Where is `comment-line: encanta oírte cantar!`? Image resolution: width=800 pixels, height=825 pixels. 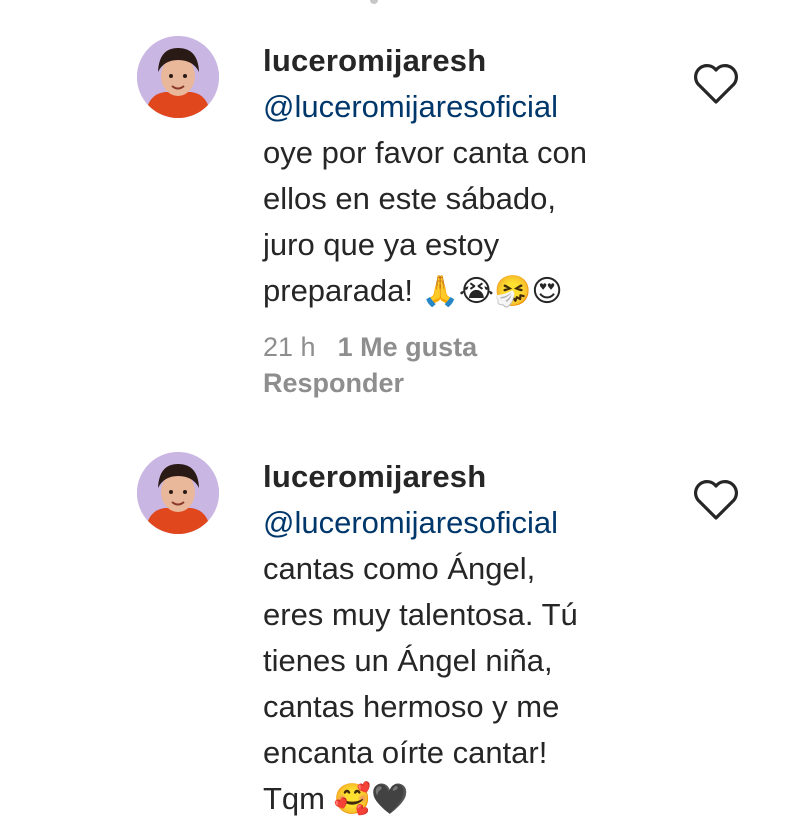
comment-line: encanta oírte cantar! is located at coordinates (405, 752).